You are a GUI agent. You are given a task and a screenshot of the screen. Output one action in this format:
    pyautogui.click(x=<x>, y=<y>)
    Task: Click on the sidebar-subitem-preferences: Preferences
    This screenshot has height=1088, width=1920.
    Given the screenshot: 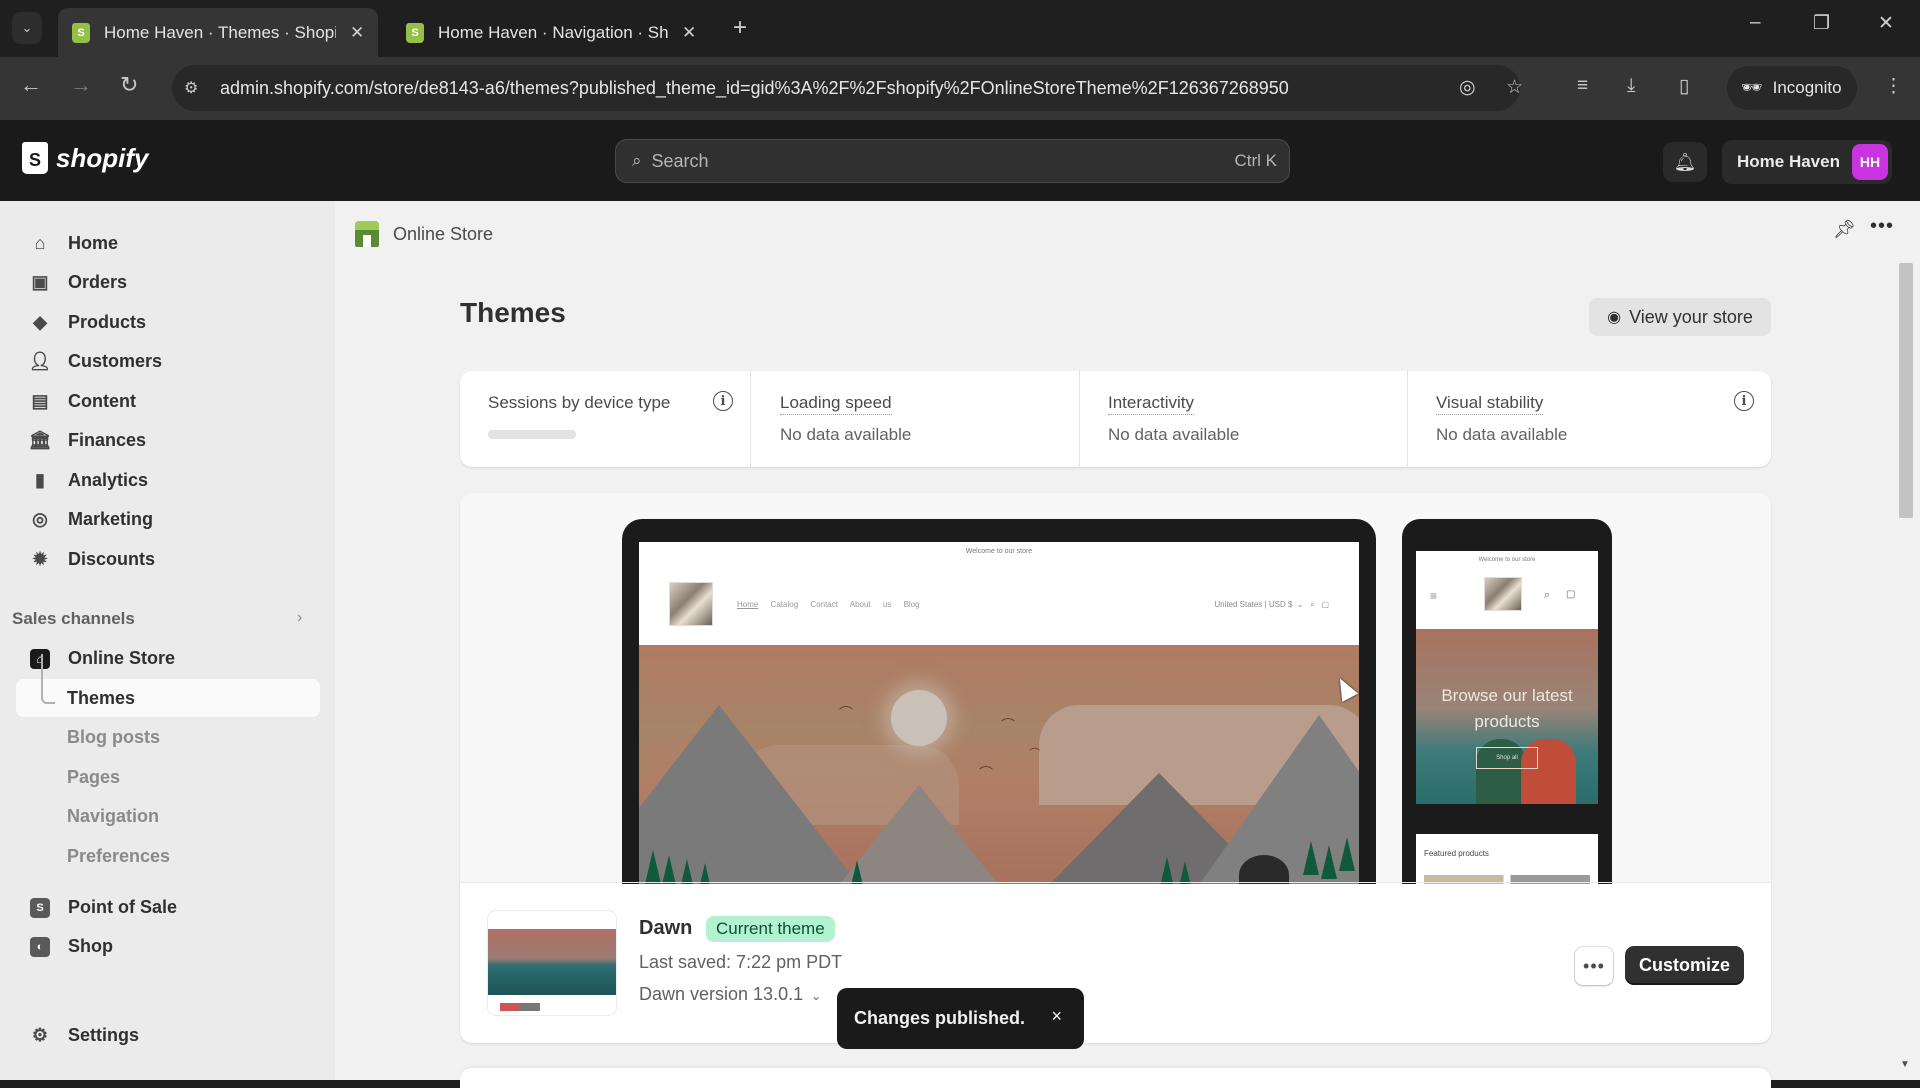 What is the action you would take?
    pyautogui.click(x=118, y=856)
    